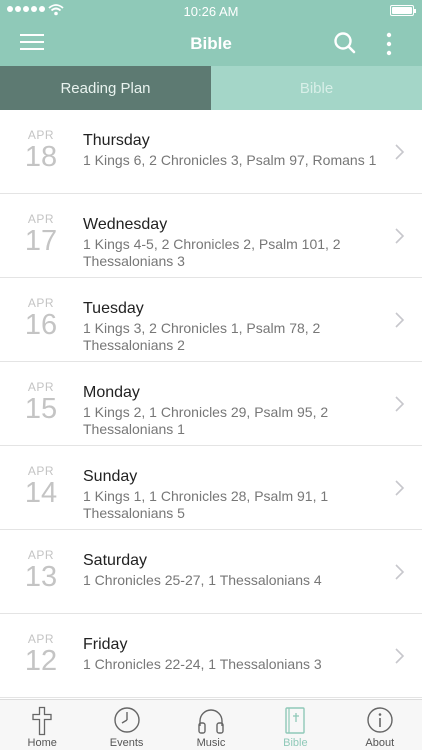  What do you see at coordinates (42, 721) in the screenshot?
I see `cross-icon` at bounding box center [42, 721].